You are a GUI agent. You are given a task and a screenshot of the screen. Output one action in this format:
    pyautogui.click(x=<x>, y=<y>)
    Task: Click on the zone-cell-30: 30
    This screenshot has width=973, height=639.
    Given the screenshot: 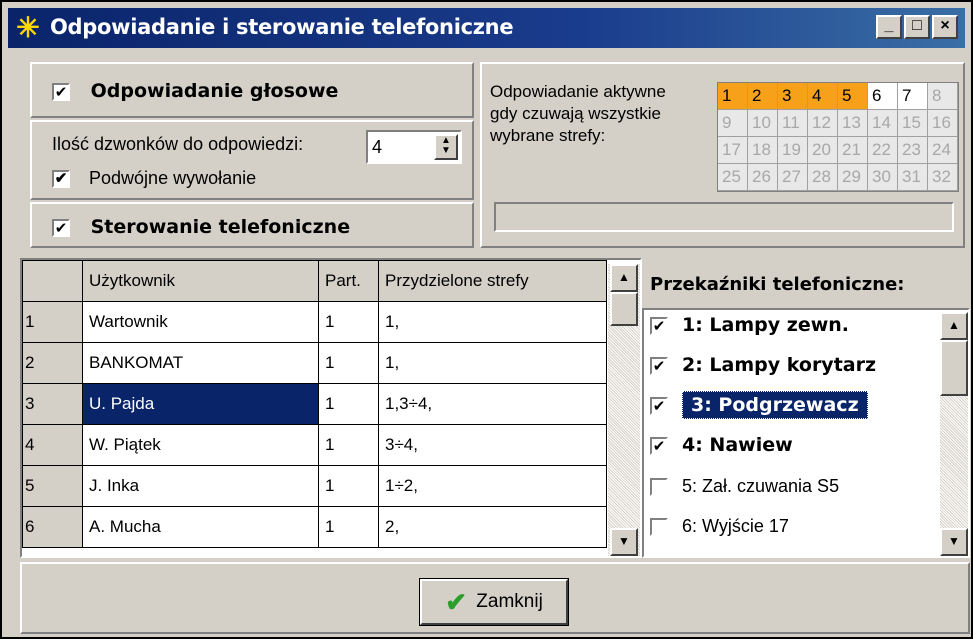 What is the action you would take?
    pyautogui.click(x=883, y=177)
    